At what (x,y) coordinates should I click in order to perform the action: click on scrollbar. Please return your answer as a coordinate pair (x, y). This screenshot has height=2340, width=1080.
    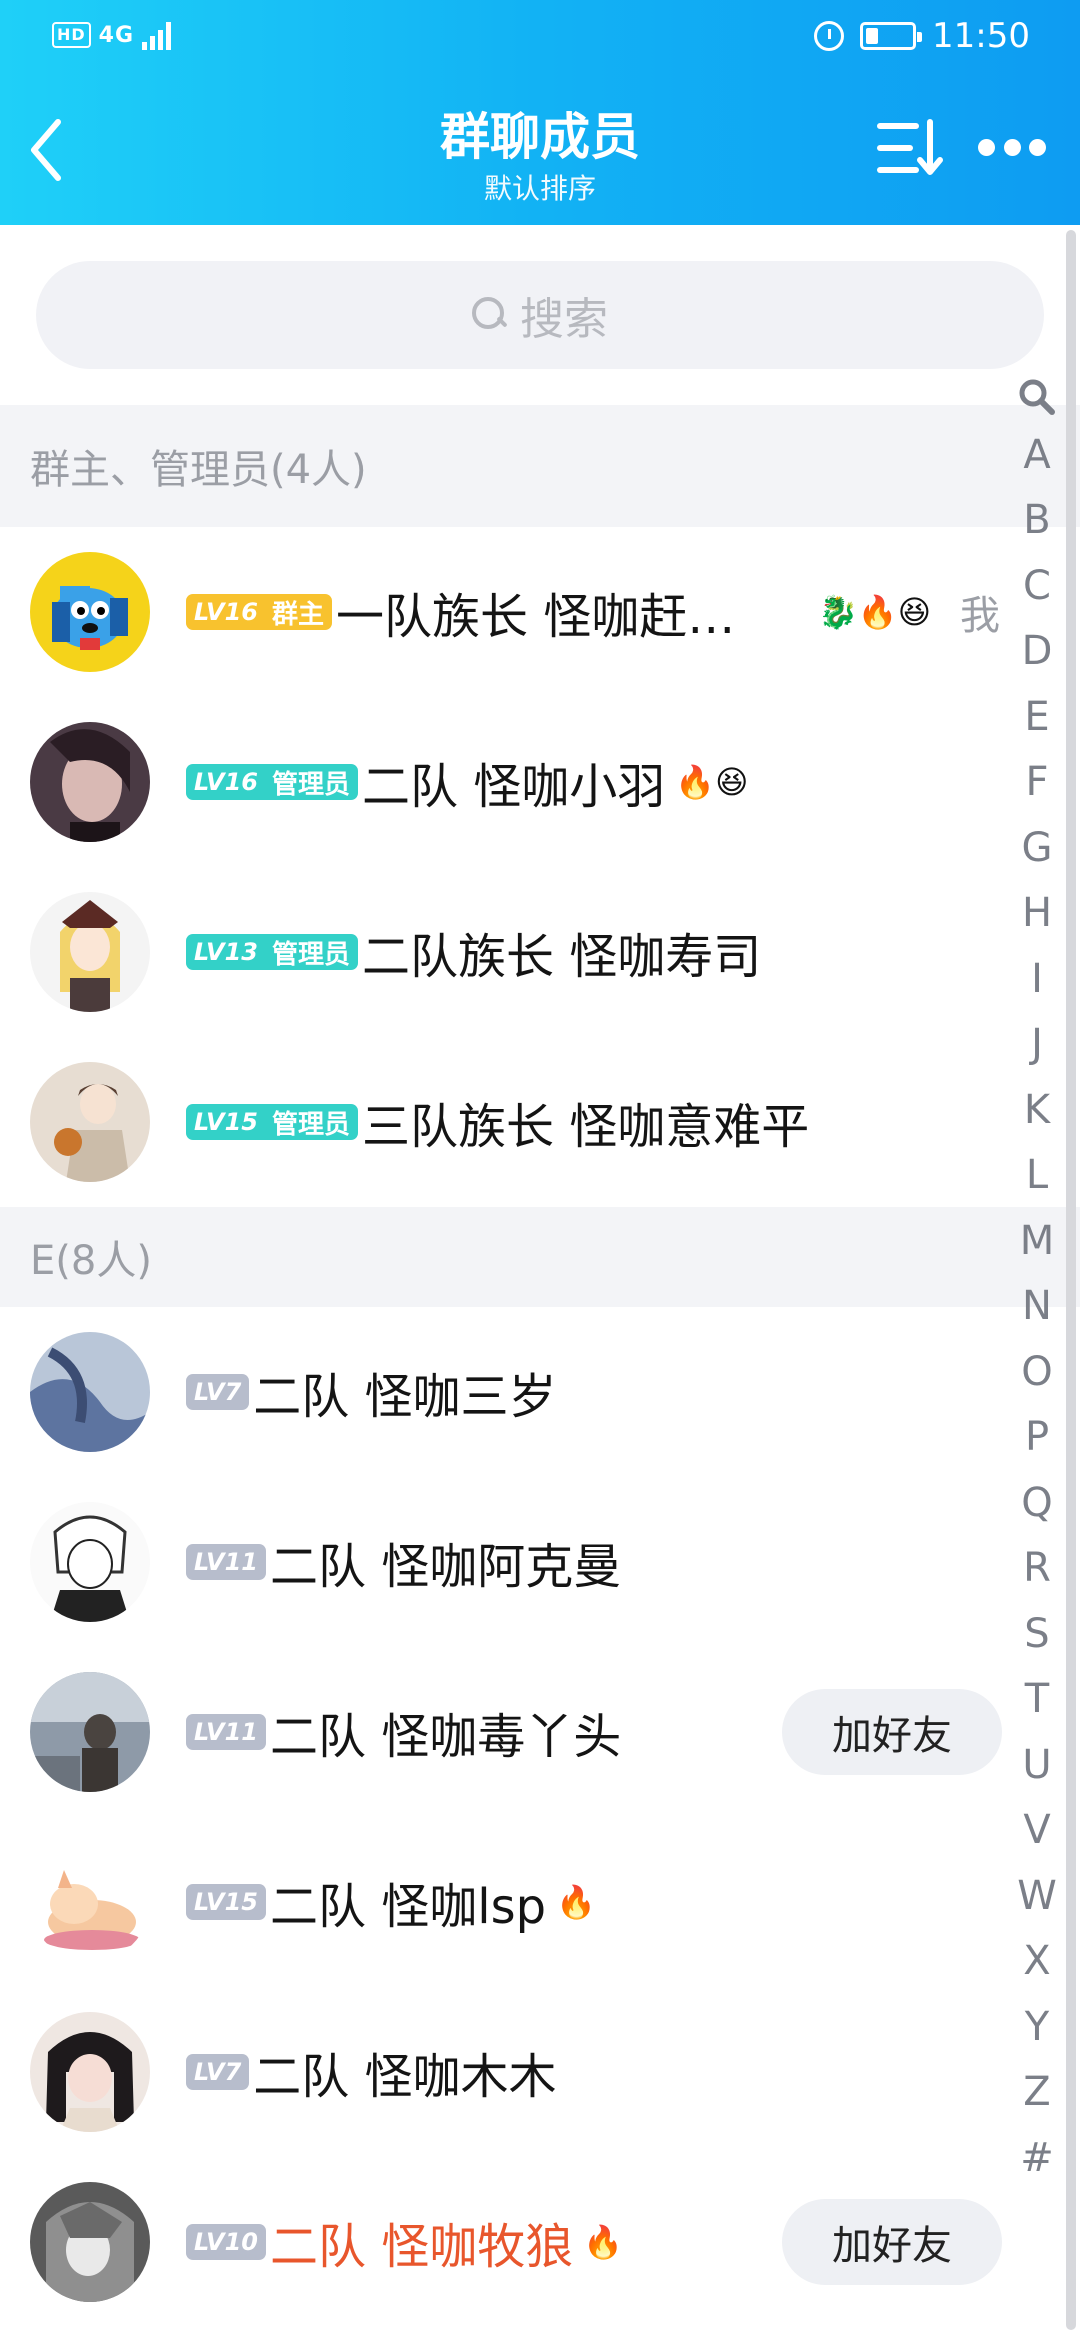
    Looking at the image, I should click on (1071, 1280).